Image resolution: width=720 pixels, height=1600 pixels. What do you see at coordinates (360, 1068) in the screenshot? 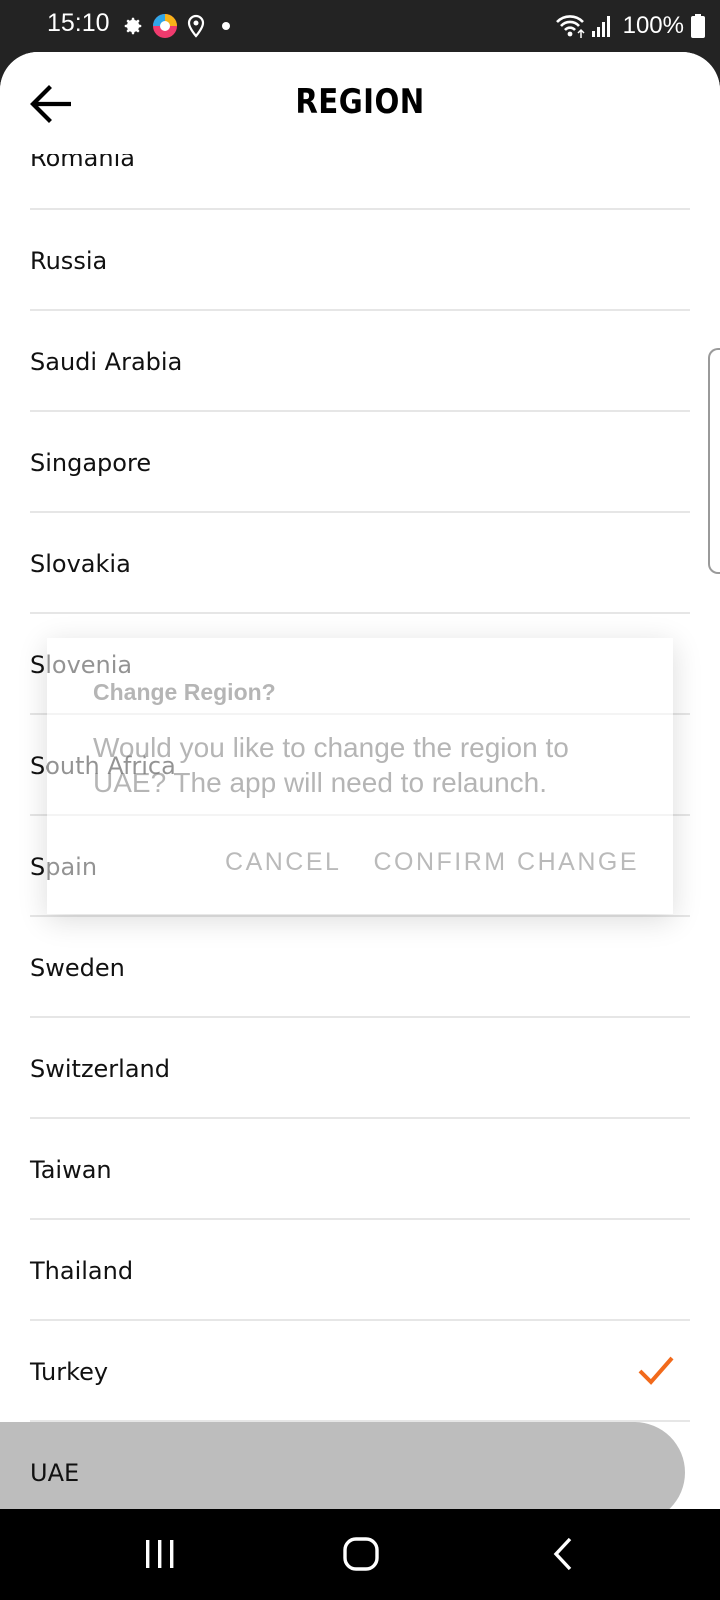
I see `region-row: Switzerland` at bounding box center [360, 1068].